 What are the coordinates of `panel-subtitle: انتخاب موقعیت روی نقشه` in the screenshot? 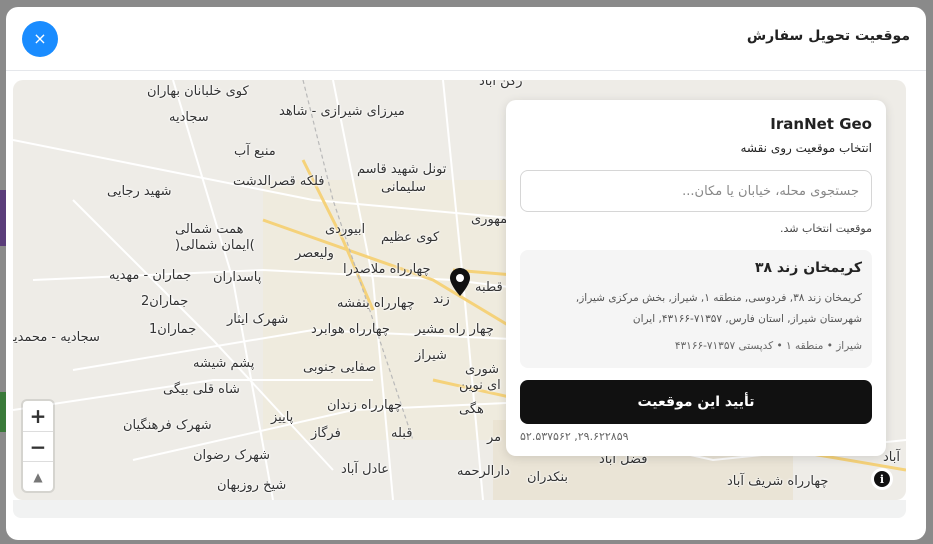 It's located at (806, 148).